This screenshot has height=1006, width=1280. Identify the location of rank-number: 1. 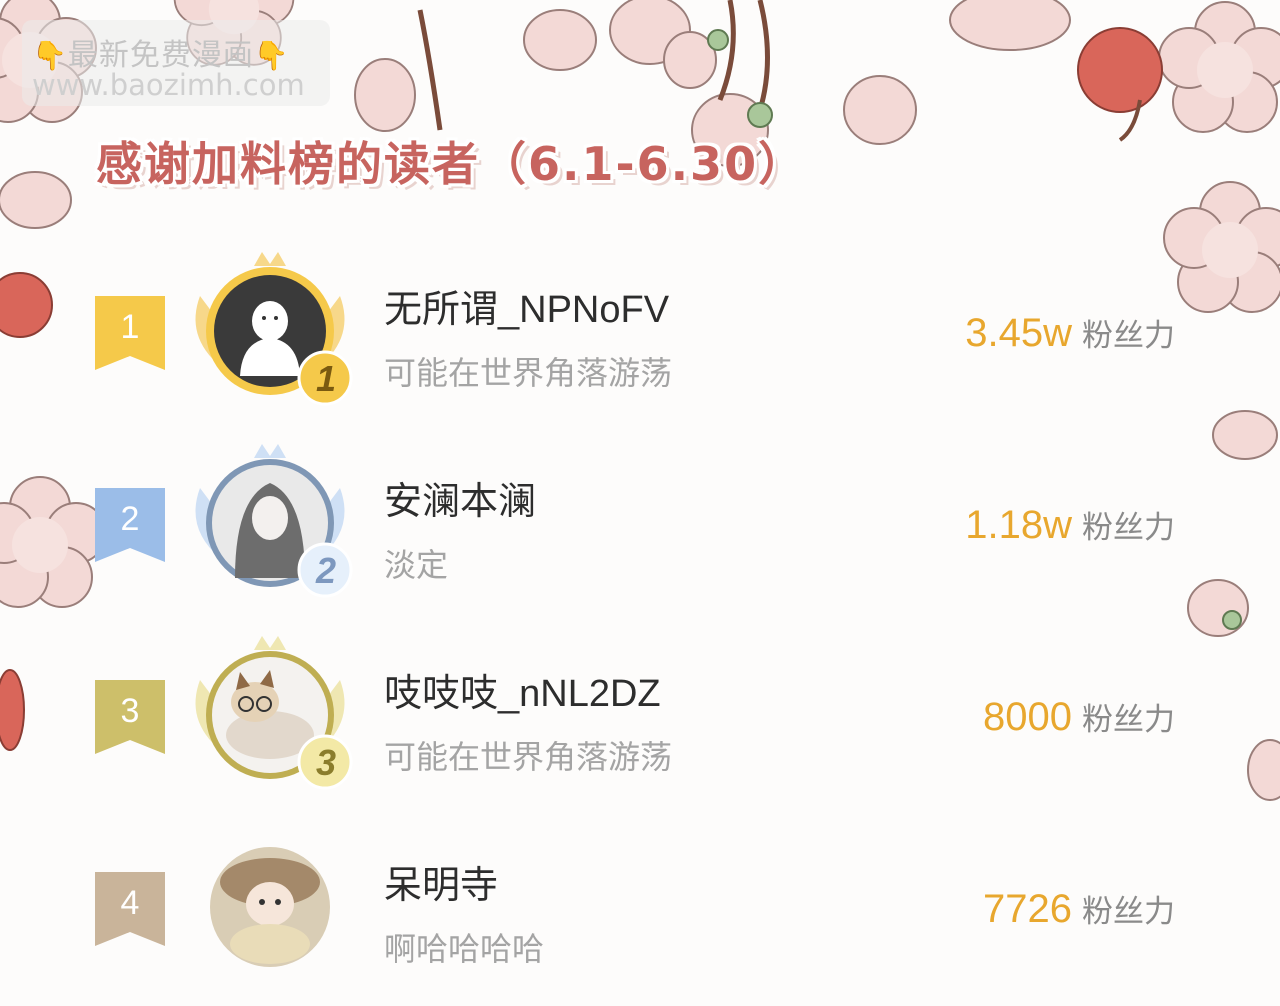
(130, 327).